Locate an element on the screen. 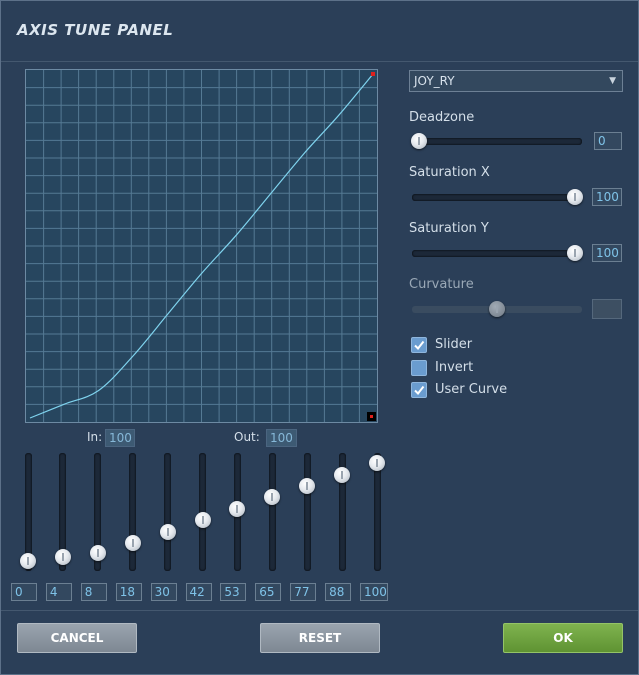  deadzone-slider-track is located at coordinates (497, 141).